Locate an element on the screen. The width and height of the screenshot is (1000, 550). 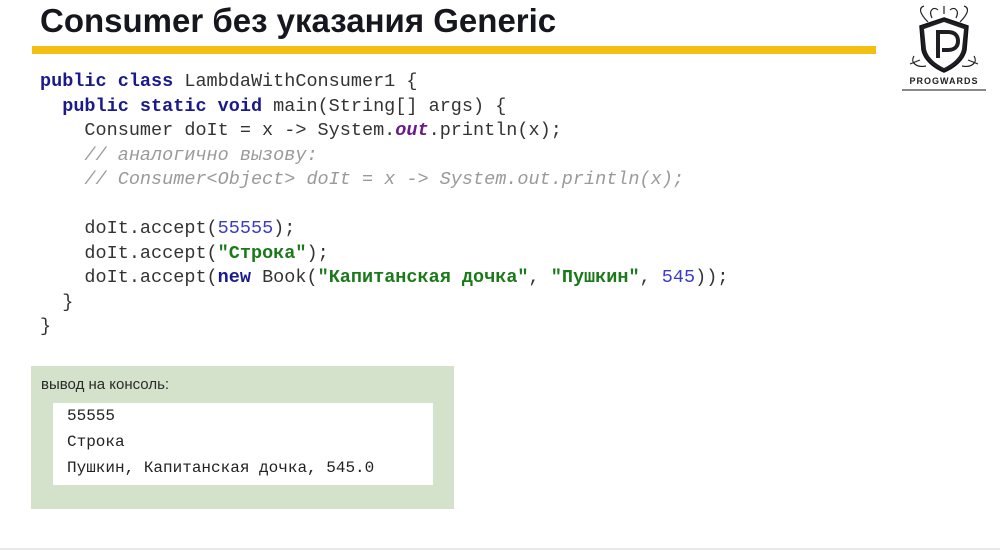
code-keyword: public class is located at coordinates (107, 81).